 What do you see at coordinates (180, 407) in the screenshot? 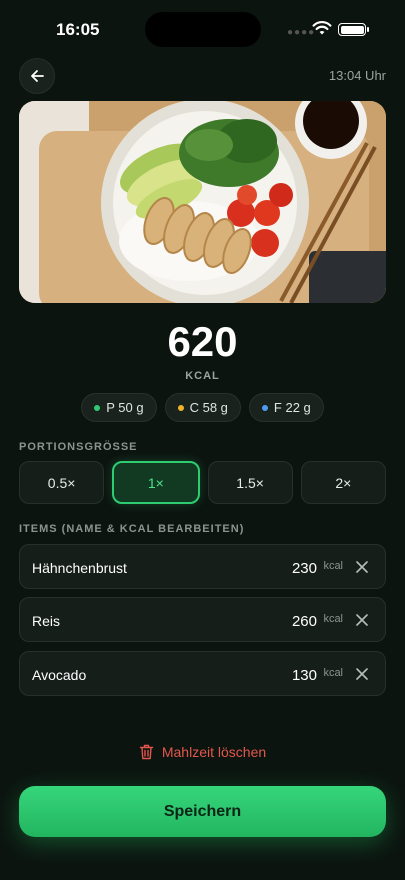
I see `carbs-dot-icon` at bounding box center [180, 407].